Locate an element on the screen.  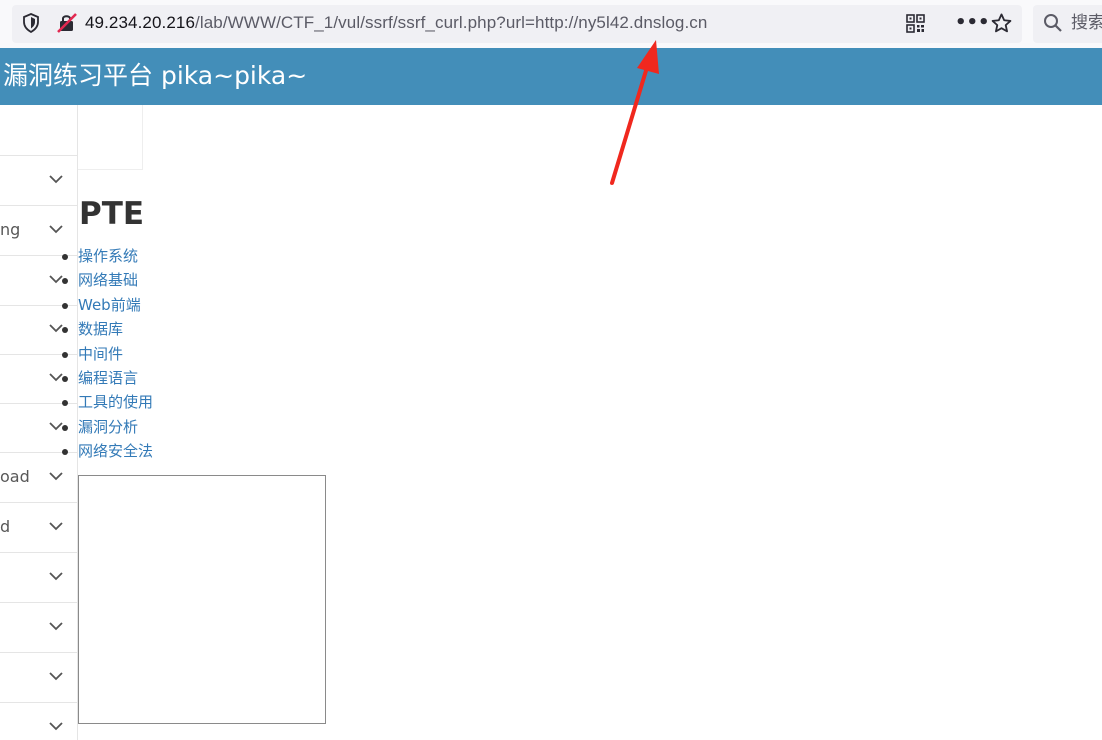
sidebar-item-8: d is located at coordinates (38, 528).